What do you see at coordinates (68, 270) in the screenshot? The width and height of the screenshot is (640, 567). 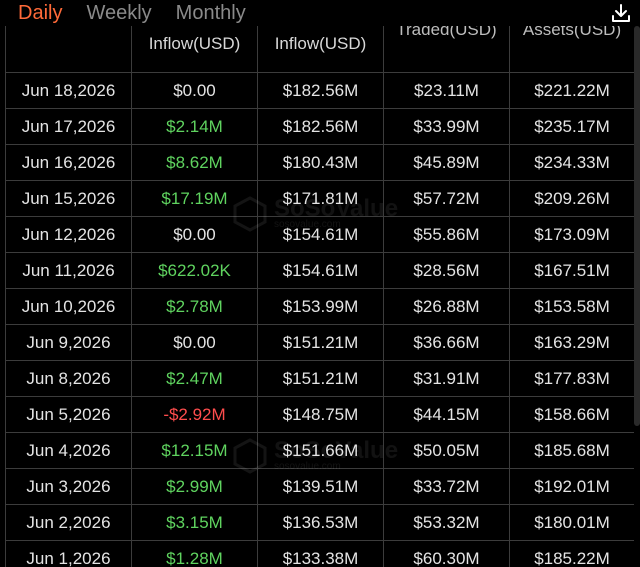 I see `date-cell: Jun 11,2026` at bounding box center [68, 270].